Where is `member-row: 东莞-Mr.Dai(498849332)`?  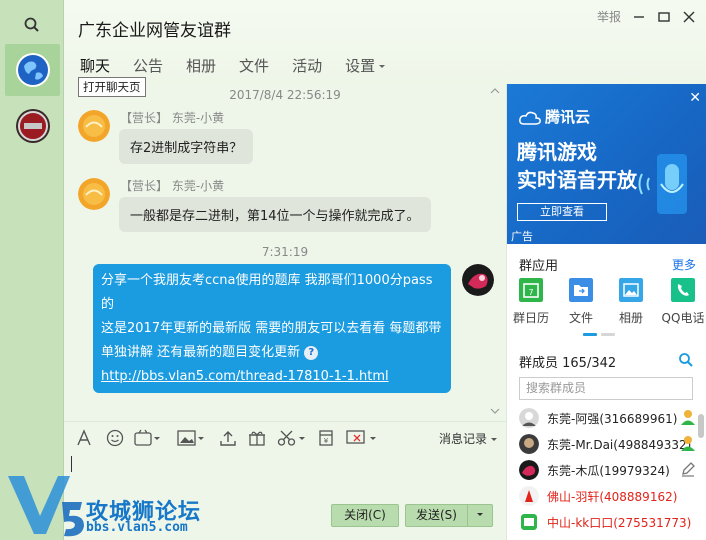
member-row: 东莞-Mr.Dai(498849332) is located at coordinates (607, 444).